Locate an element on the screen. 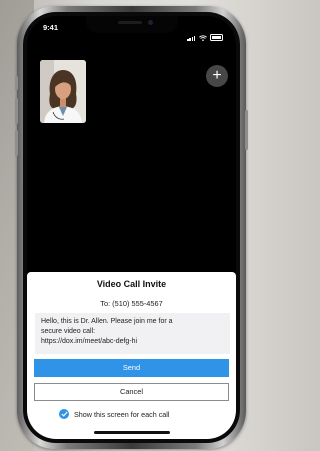 The width and height of the screenshot is (320, 451). doctor-avatar is located at coordinates (63, 91).